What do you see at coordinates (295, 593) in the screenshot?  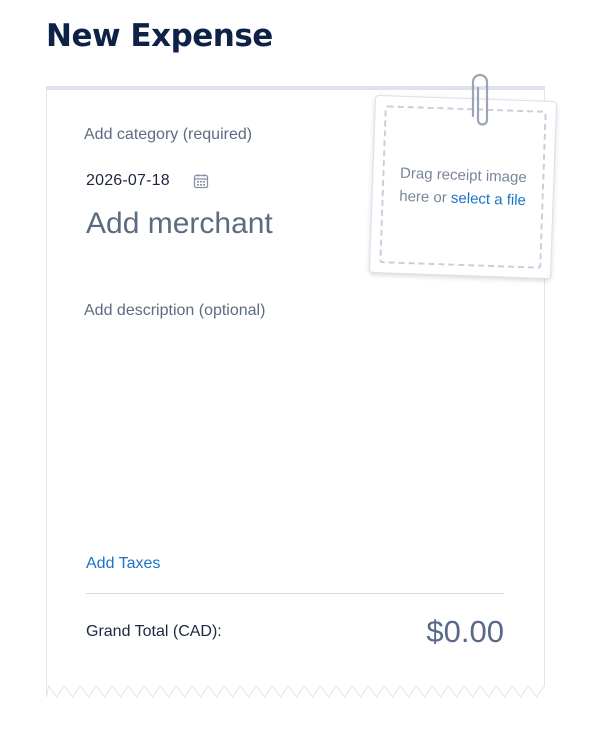 I see `total-divider` at bounding box center [295, 593].